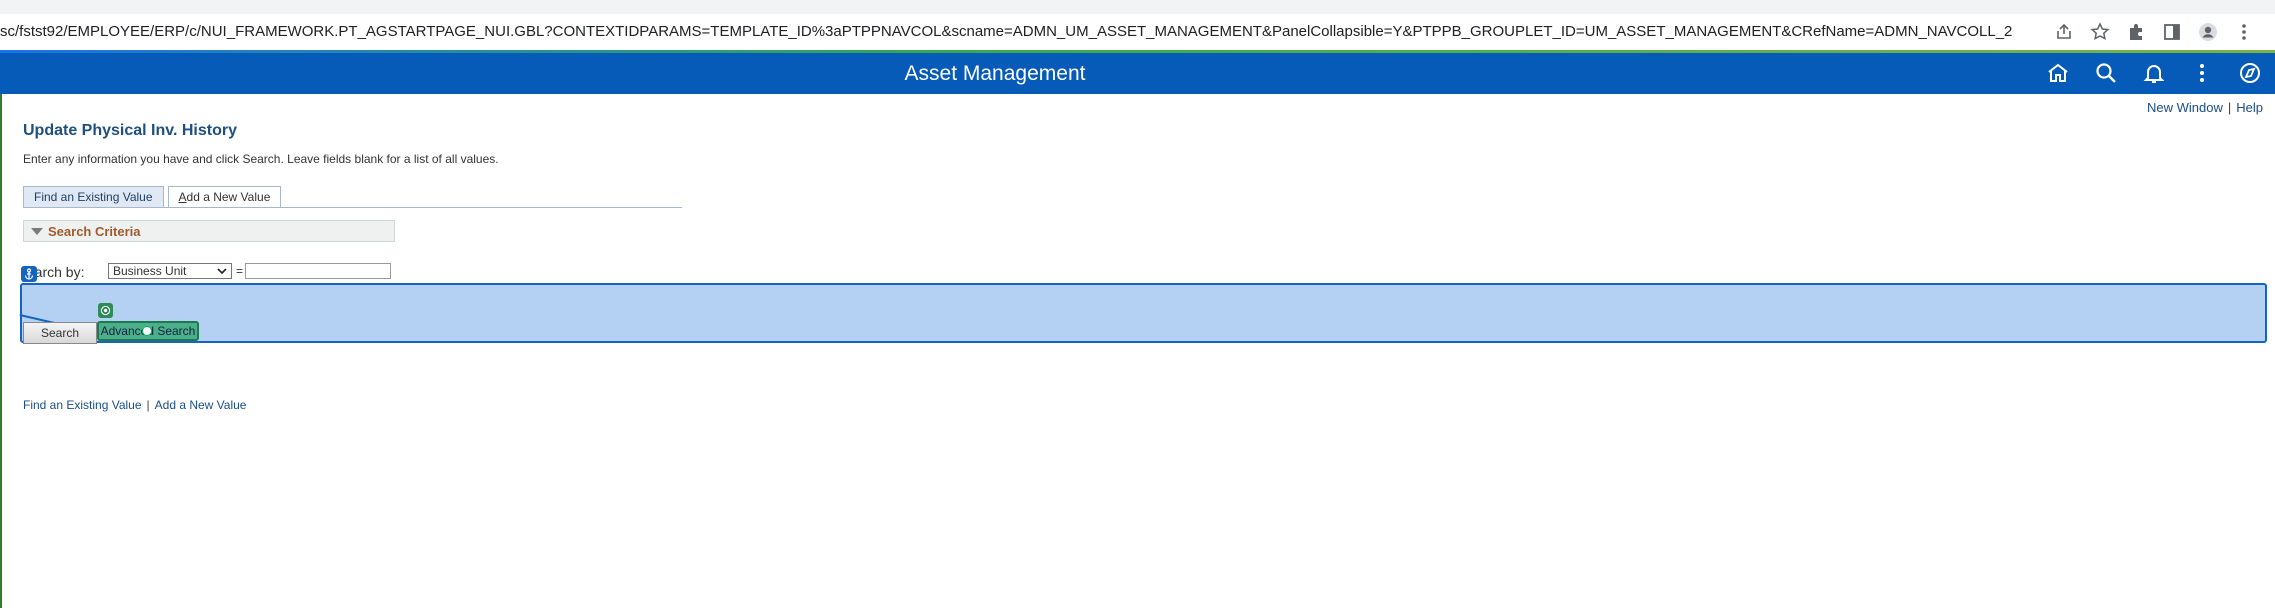  What do you see at coordinates (240, 271) in the screenshot?
I see `equals-sign: =` at bounding box center [240, 271].